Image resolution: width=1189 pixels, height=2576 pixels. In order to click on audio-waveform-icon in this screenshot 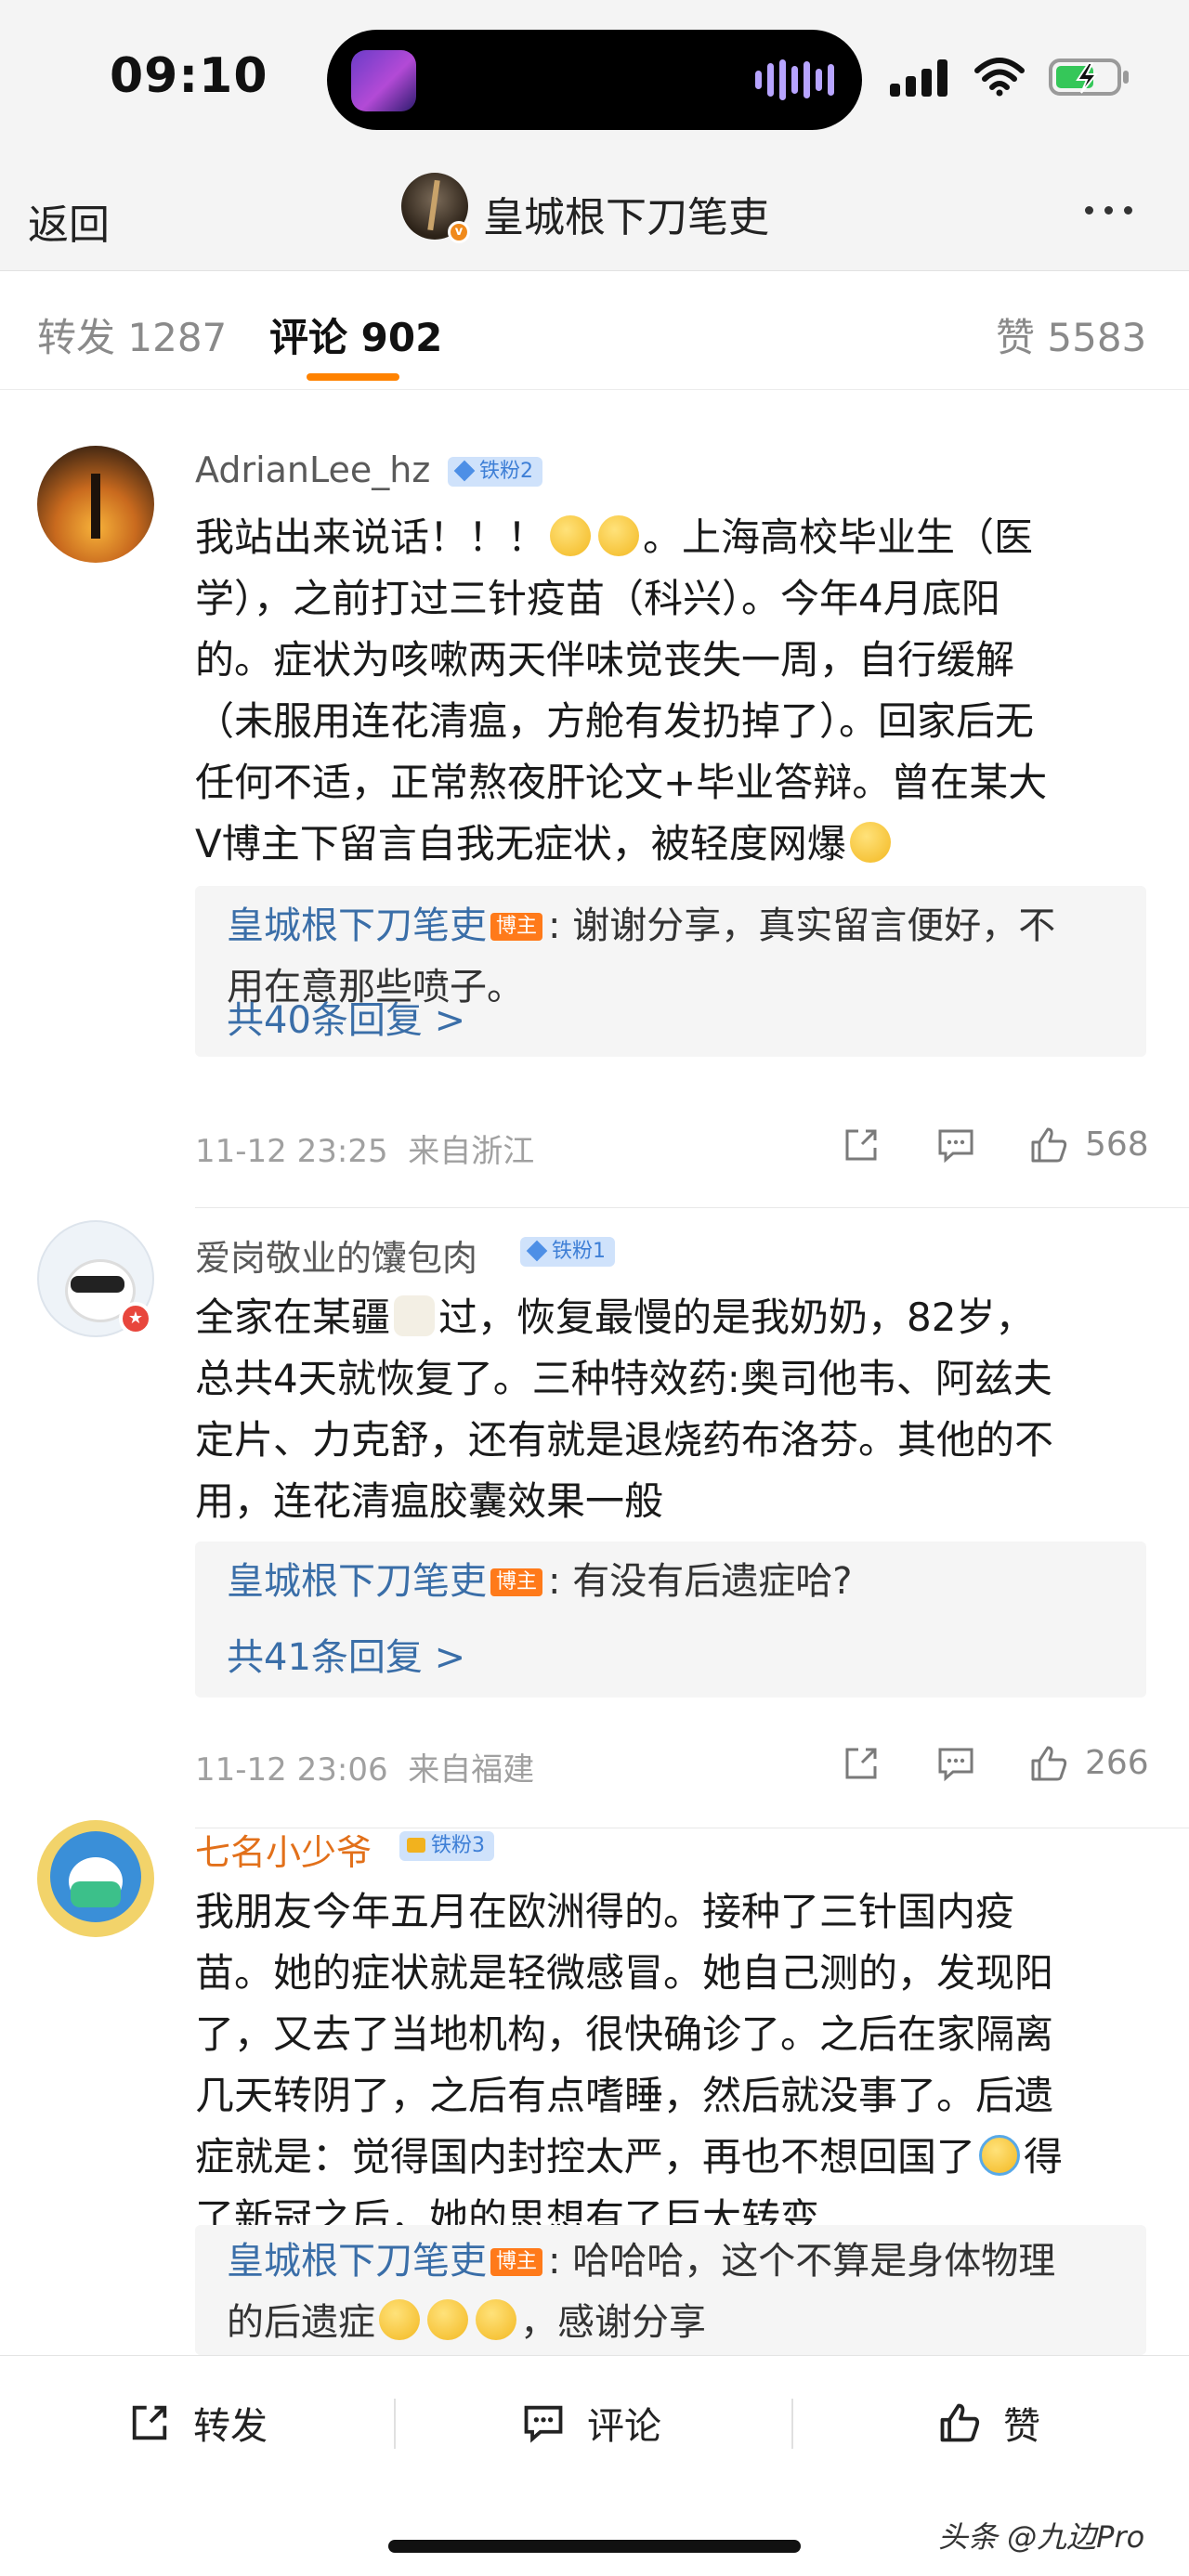, I will do `click(795, 79)`.